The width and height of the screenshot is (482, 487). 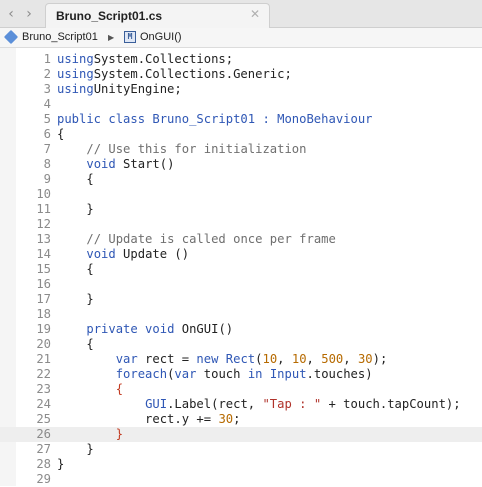 I want to click on class-diamond-icon, so click(x=11, y=37).